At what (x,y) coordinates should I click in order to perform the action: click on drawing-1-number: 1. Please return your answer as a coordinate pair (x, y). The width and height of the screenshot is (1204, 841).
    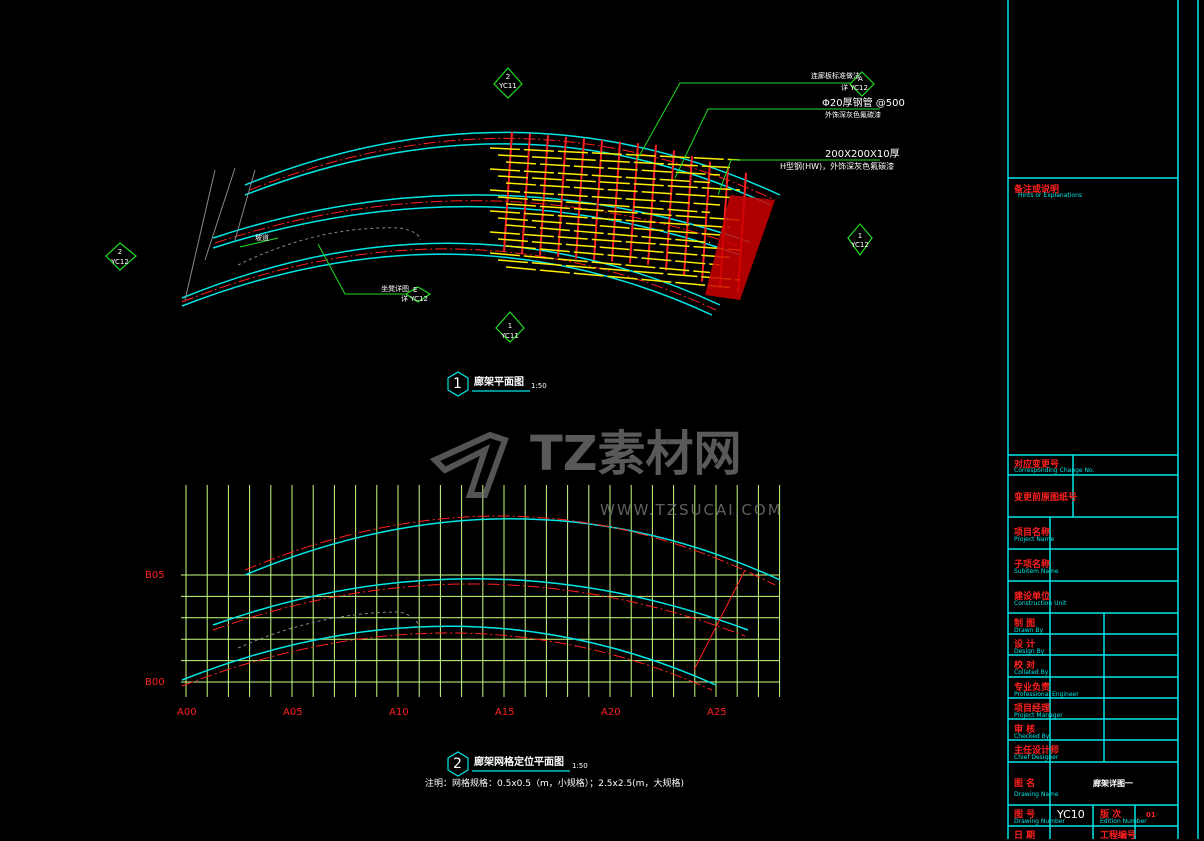
    Looking at the image, I should click on (457, 384).